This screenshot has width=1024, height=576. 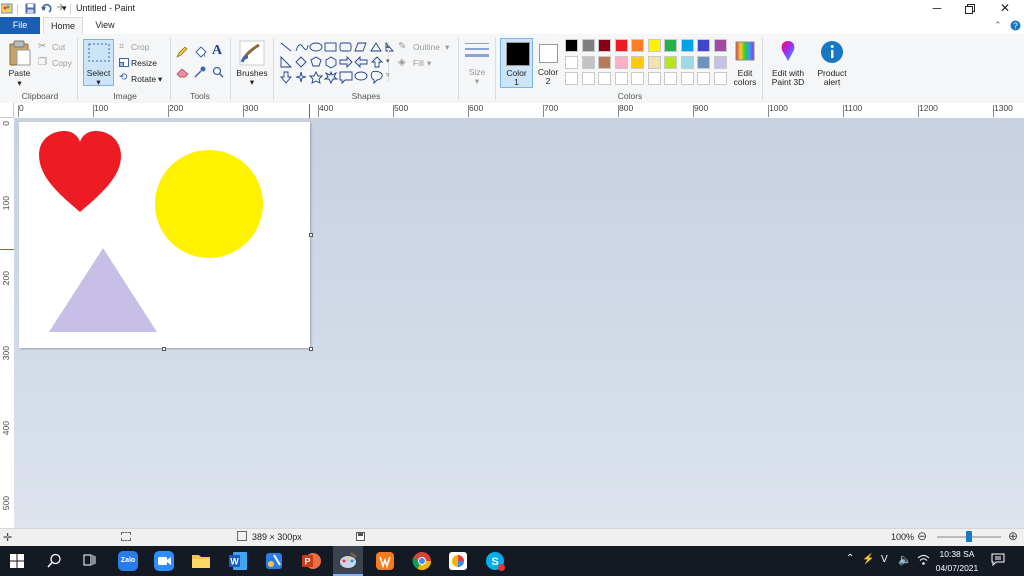 I want to click on picasa-app-icon, so click(x=458, y=561).